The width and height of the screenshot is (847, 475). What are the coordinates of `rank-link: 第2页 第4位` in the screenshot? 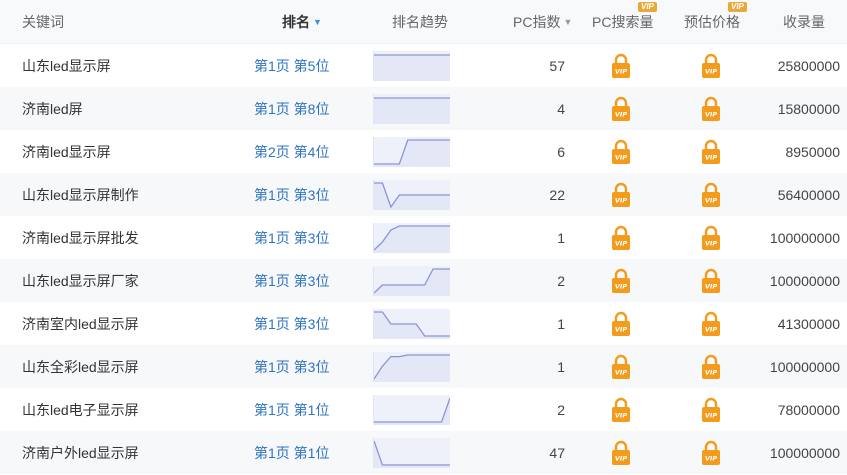 It's located at (309, 151).